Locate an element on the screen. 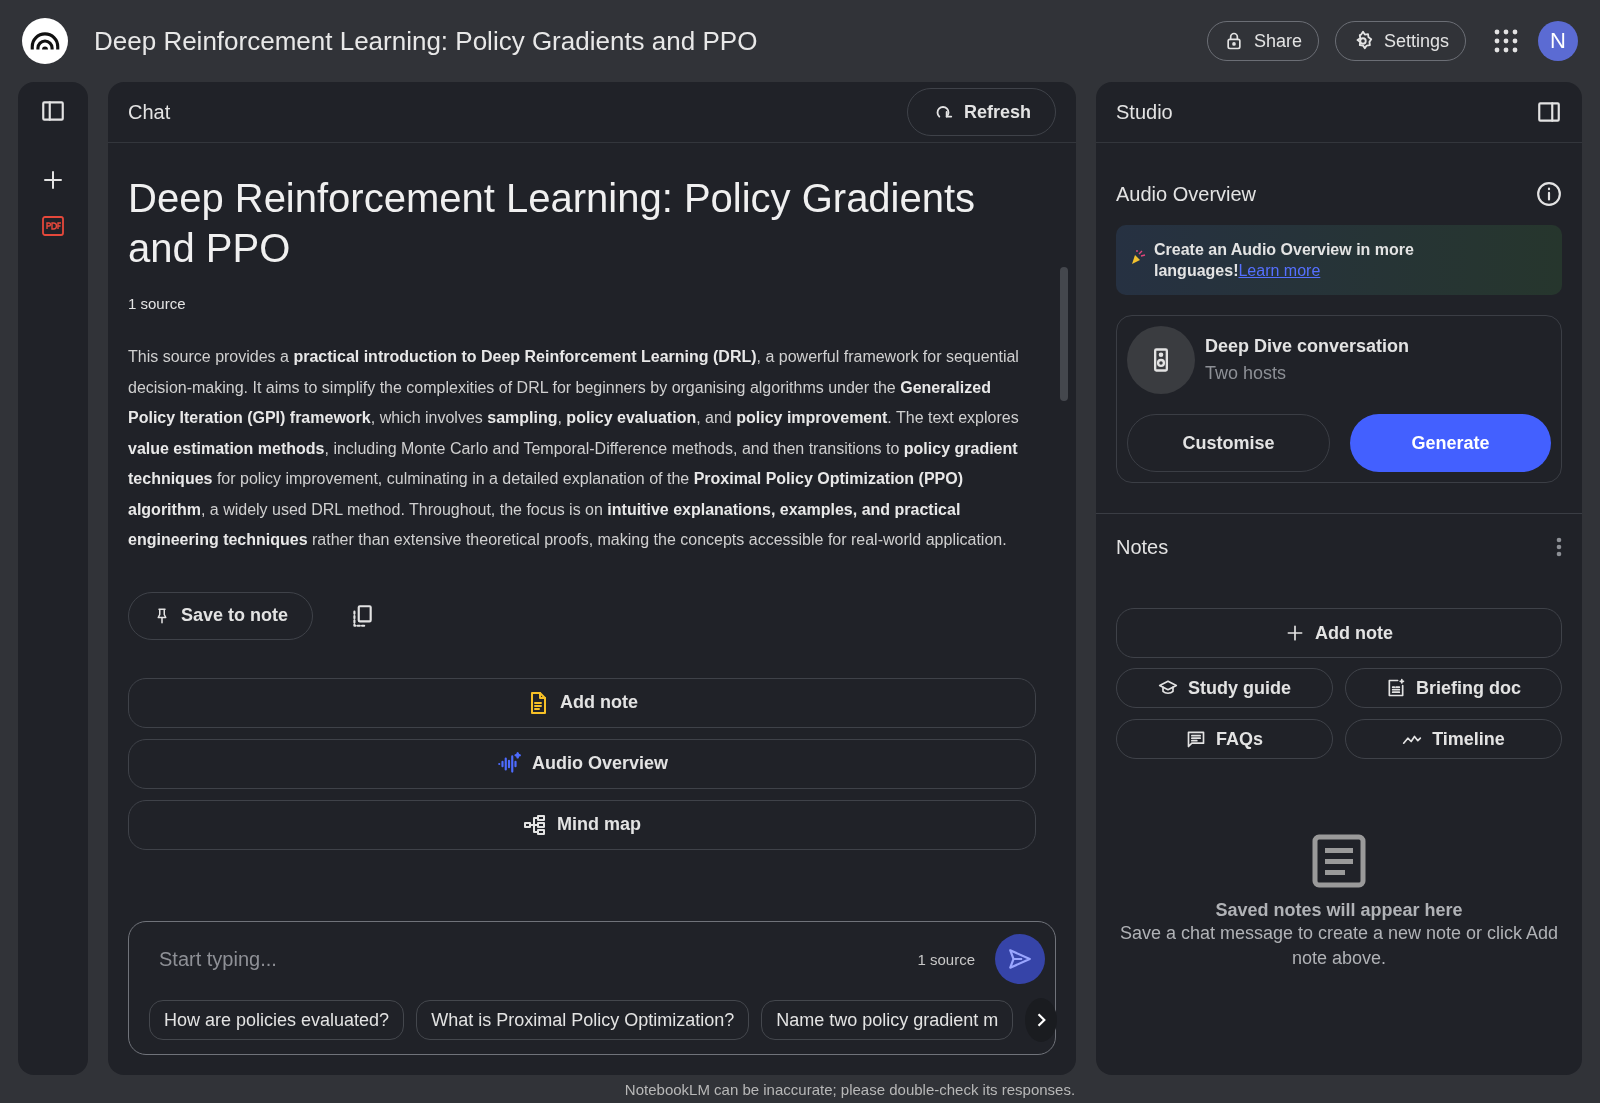  banner-text: Create an Audio Overview in more languages!Learn more is located at coordinates (1284, 260).